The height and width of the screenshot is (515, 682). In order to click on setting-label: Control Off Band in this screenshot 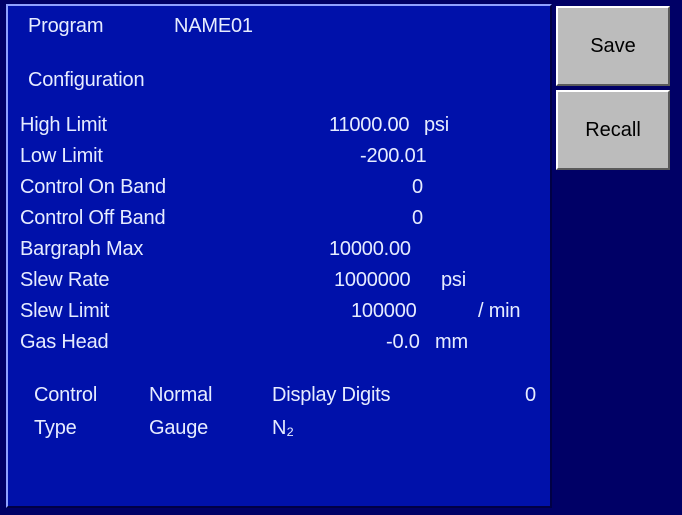, I will do `click(93, 218)`.